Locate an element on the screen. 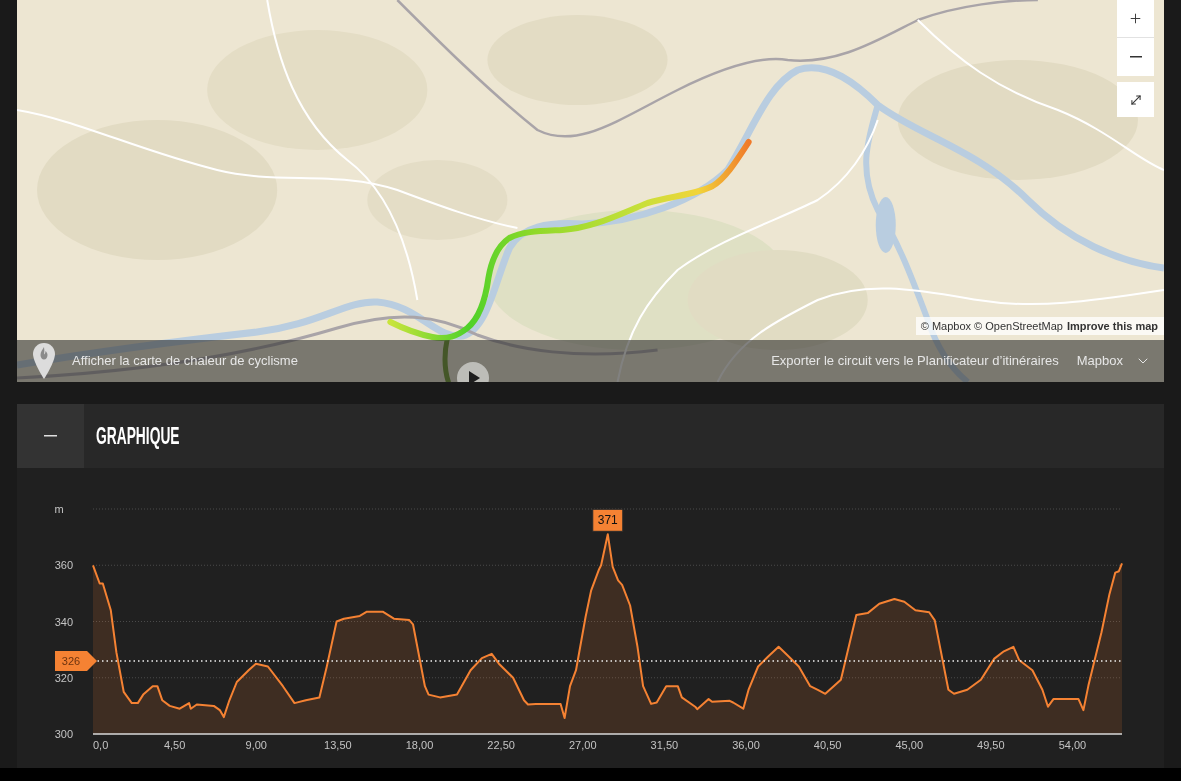 The image size is (1181, 781). export-route-link: Exporter le circuit vers le Planificateur d’itinéraires is located at coordinates (915, 361).